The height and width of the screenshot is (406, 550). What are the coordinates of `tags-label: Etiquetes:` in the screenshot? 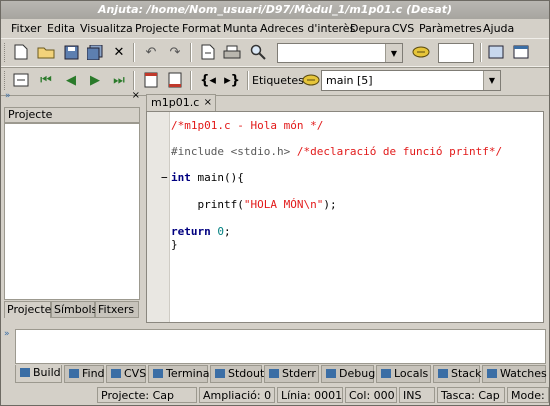 It's located at (280, 80).